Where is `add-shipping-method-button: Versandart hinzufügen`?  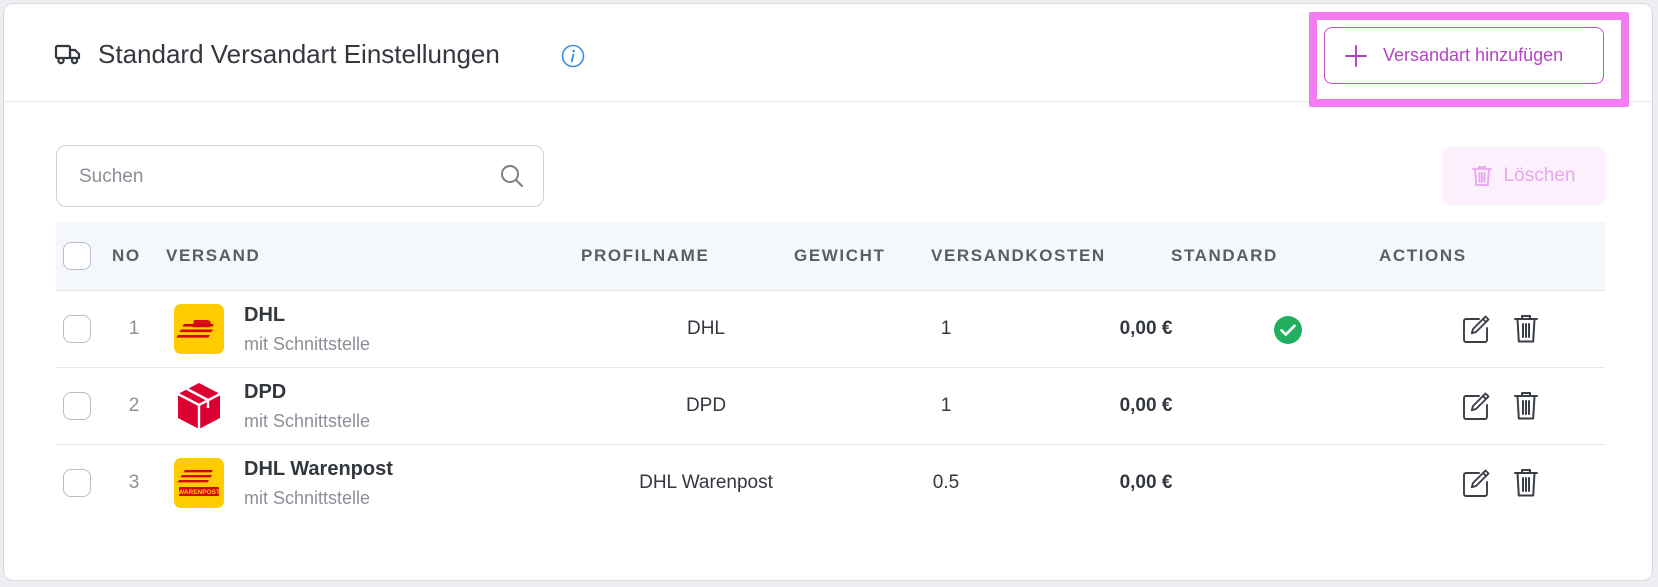
add-shipping-method-button: Versandart hinzufügen is located at coordinates (1464, 55).